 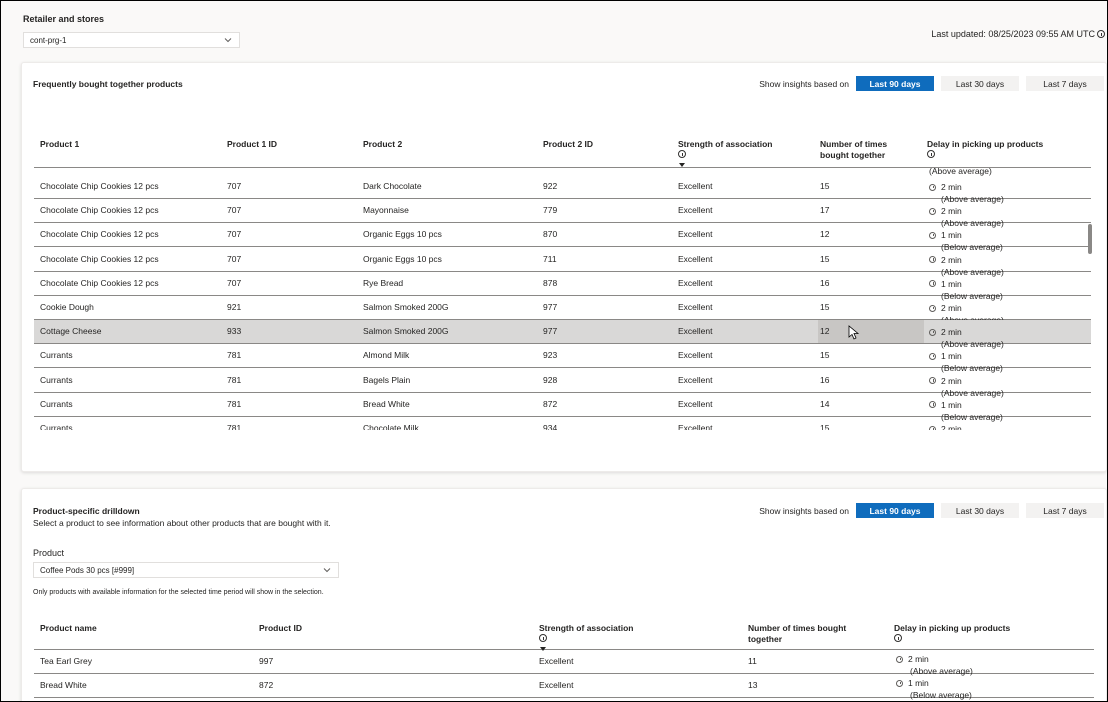 I want to click on col-delay-2: Delay in picking up products, so click(x=952, y=634).